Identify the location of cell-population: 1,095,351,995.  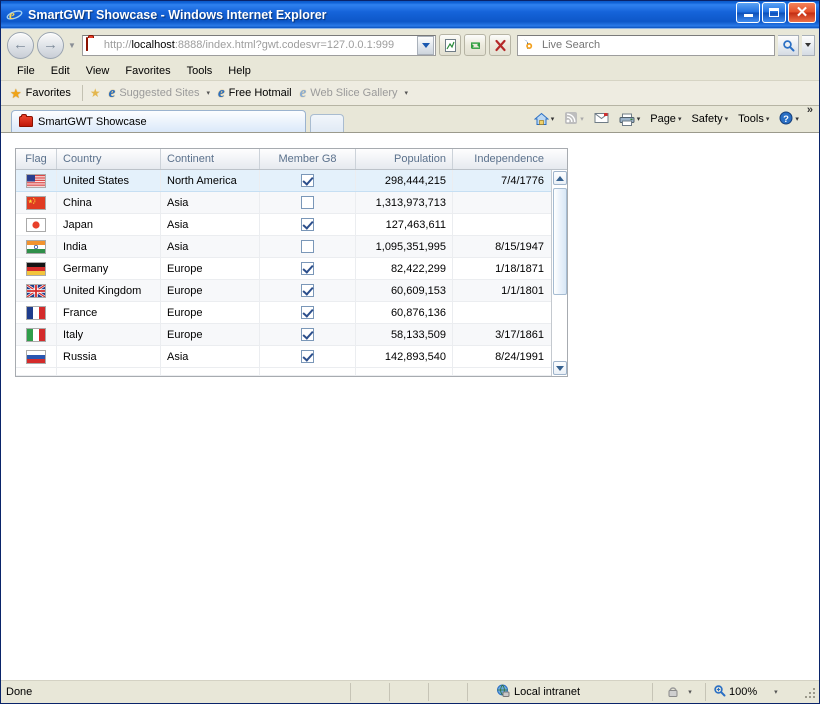
(404, 246).